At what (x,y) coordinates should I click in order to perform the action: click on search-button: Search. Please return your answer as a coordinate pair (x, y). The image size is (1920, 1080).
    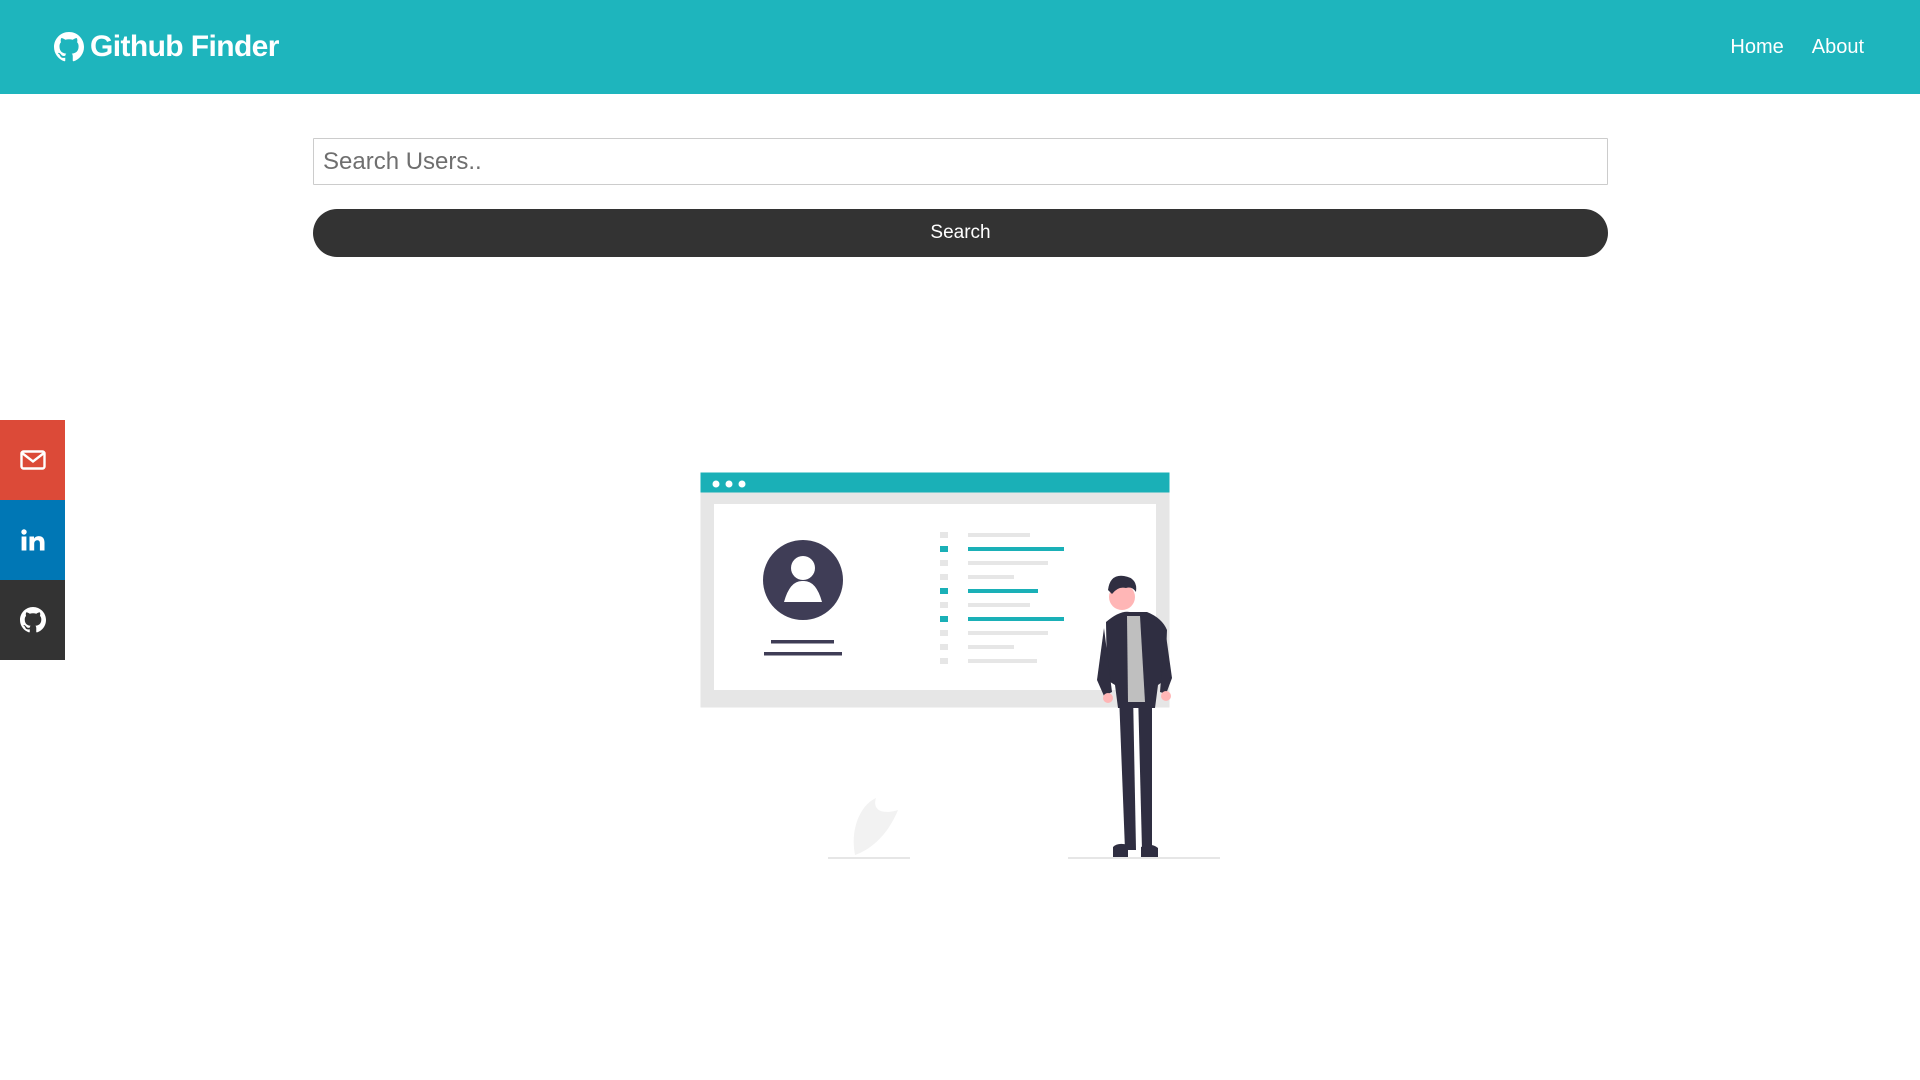
    Looking at the image, I should click on (960, 233).